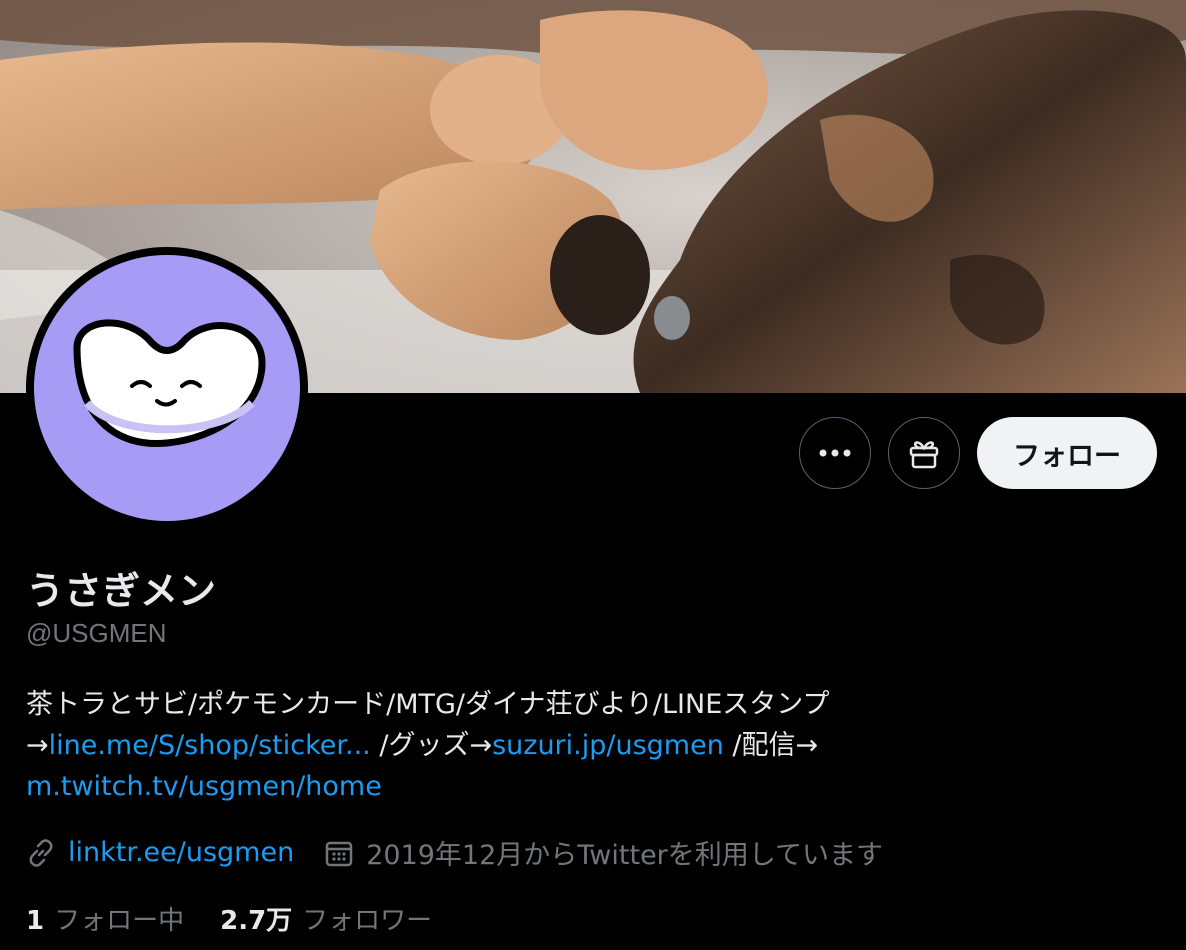  What do you see at coordinates (96, 633) in the screenshot?
I see `user-handle: @USGMEN` at bounding box center [96, 633].